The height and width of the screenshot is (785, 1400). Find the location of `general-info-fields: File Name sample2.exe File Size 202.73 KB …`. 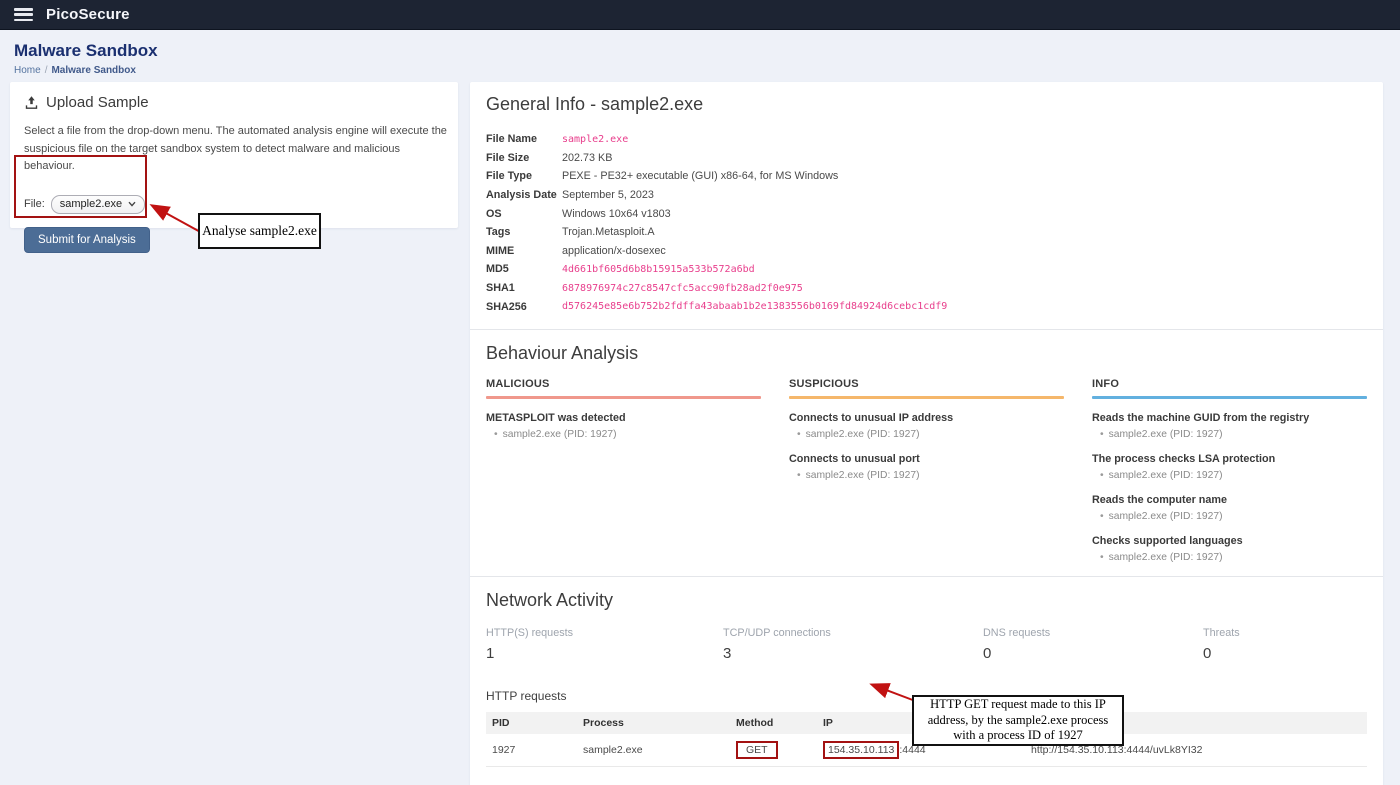

general-info-fields: File Name sample2.exe File Size 202.73 KB … is located at coordinates (926, 223).